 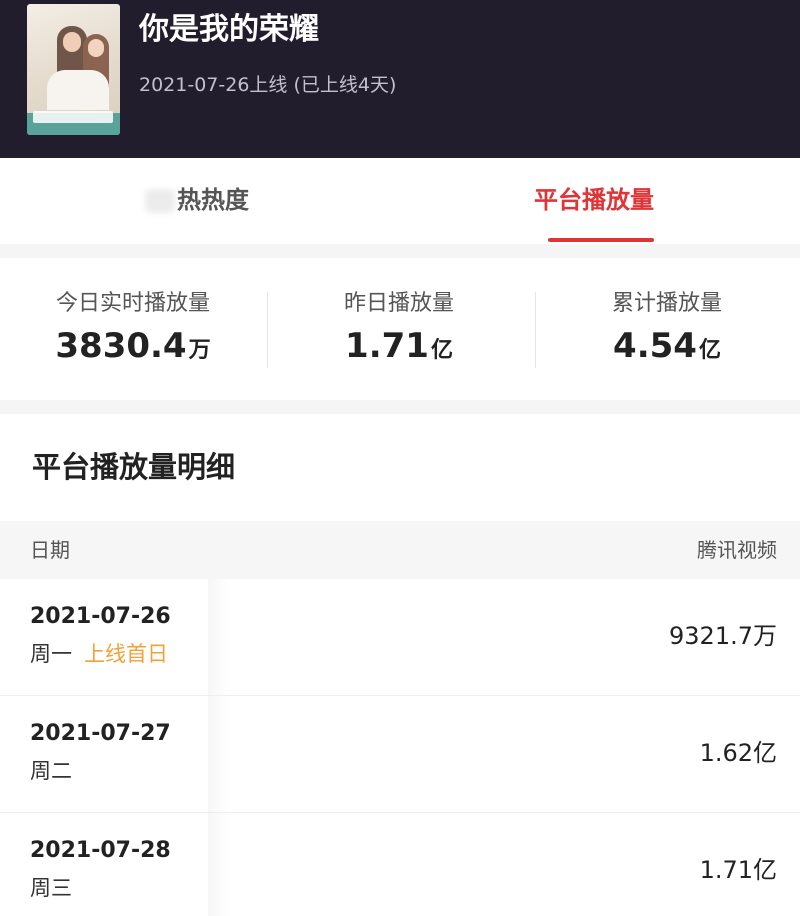 I want to click on stat-label: 累计播放量, so click(x=666, y=303).